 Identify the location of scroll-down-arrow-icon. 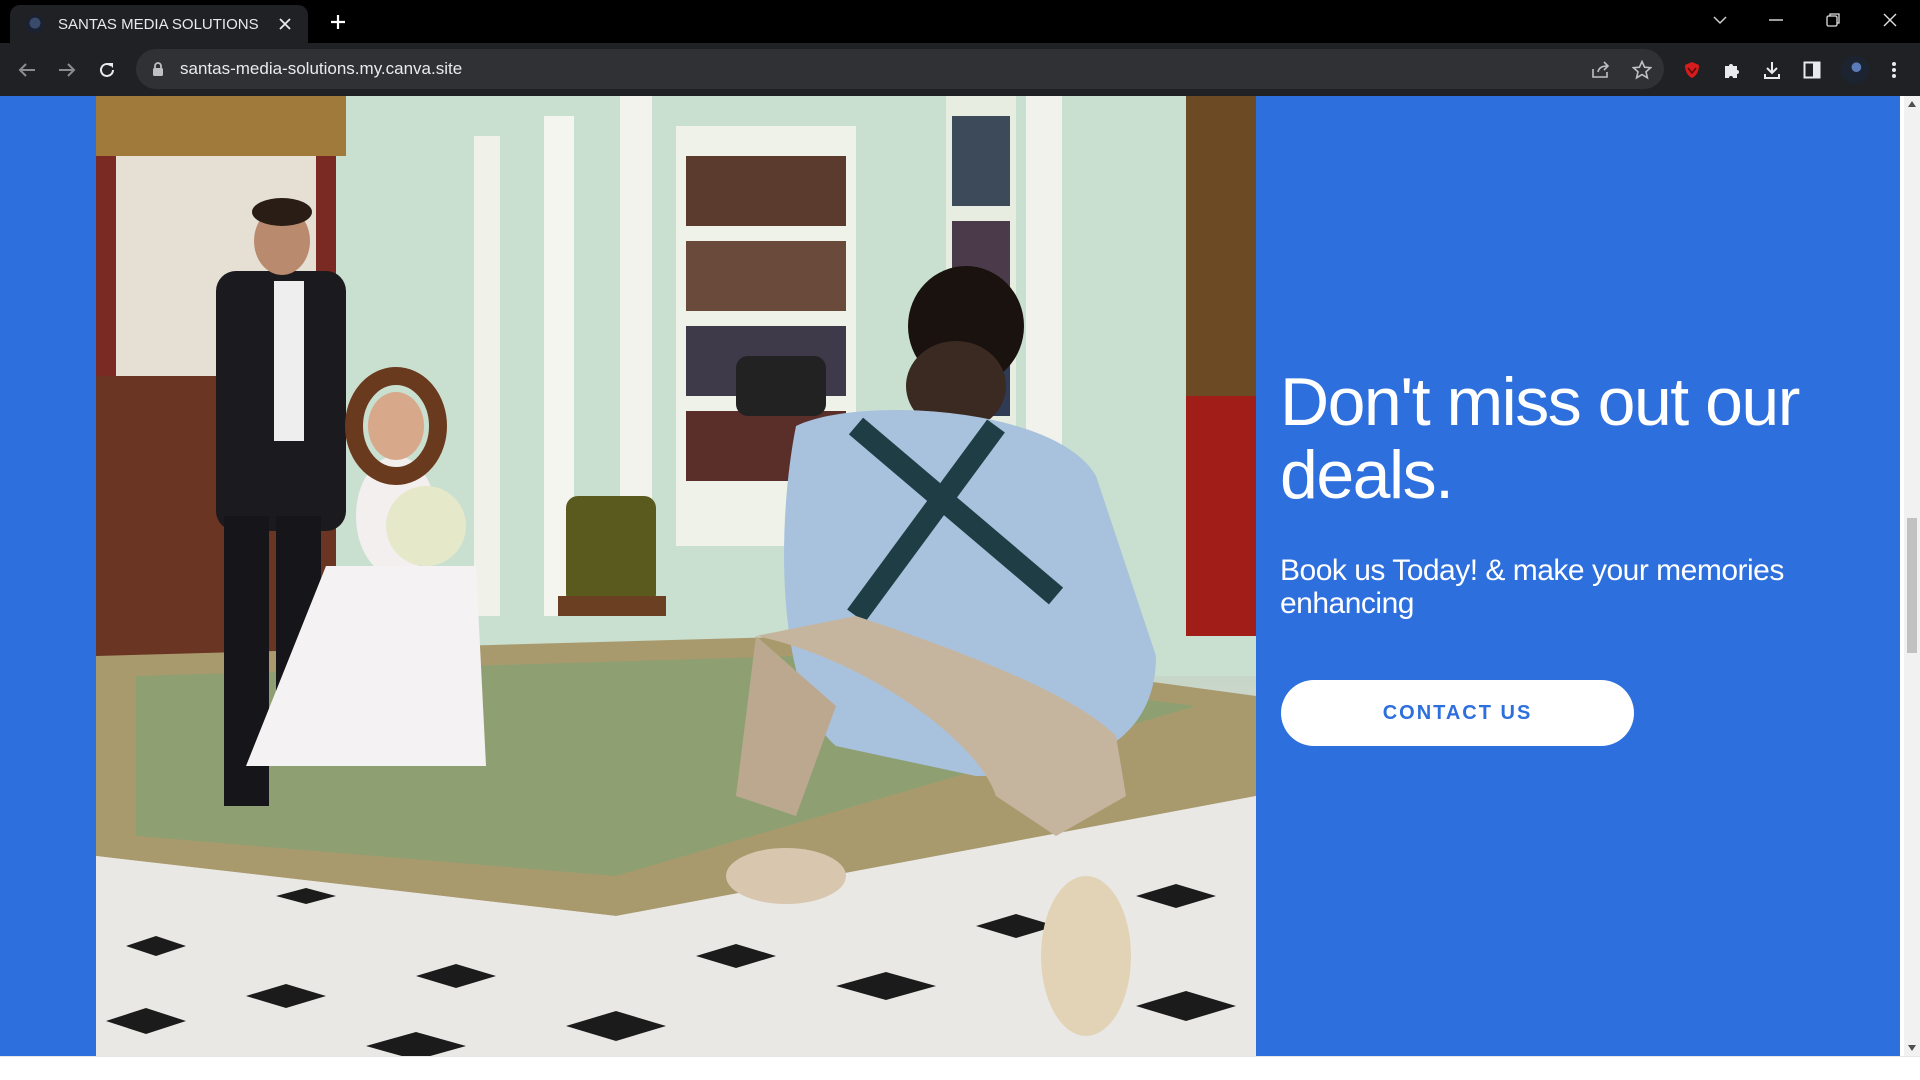
(1912, 1048).